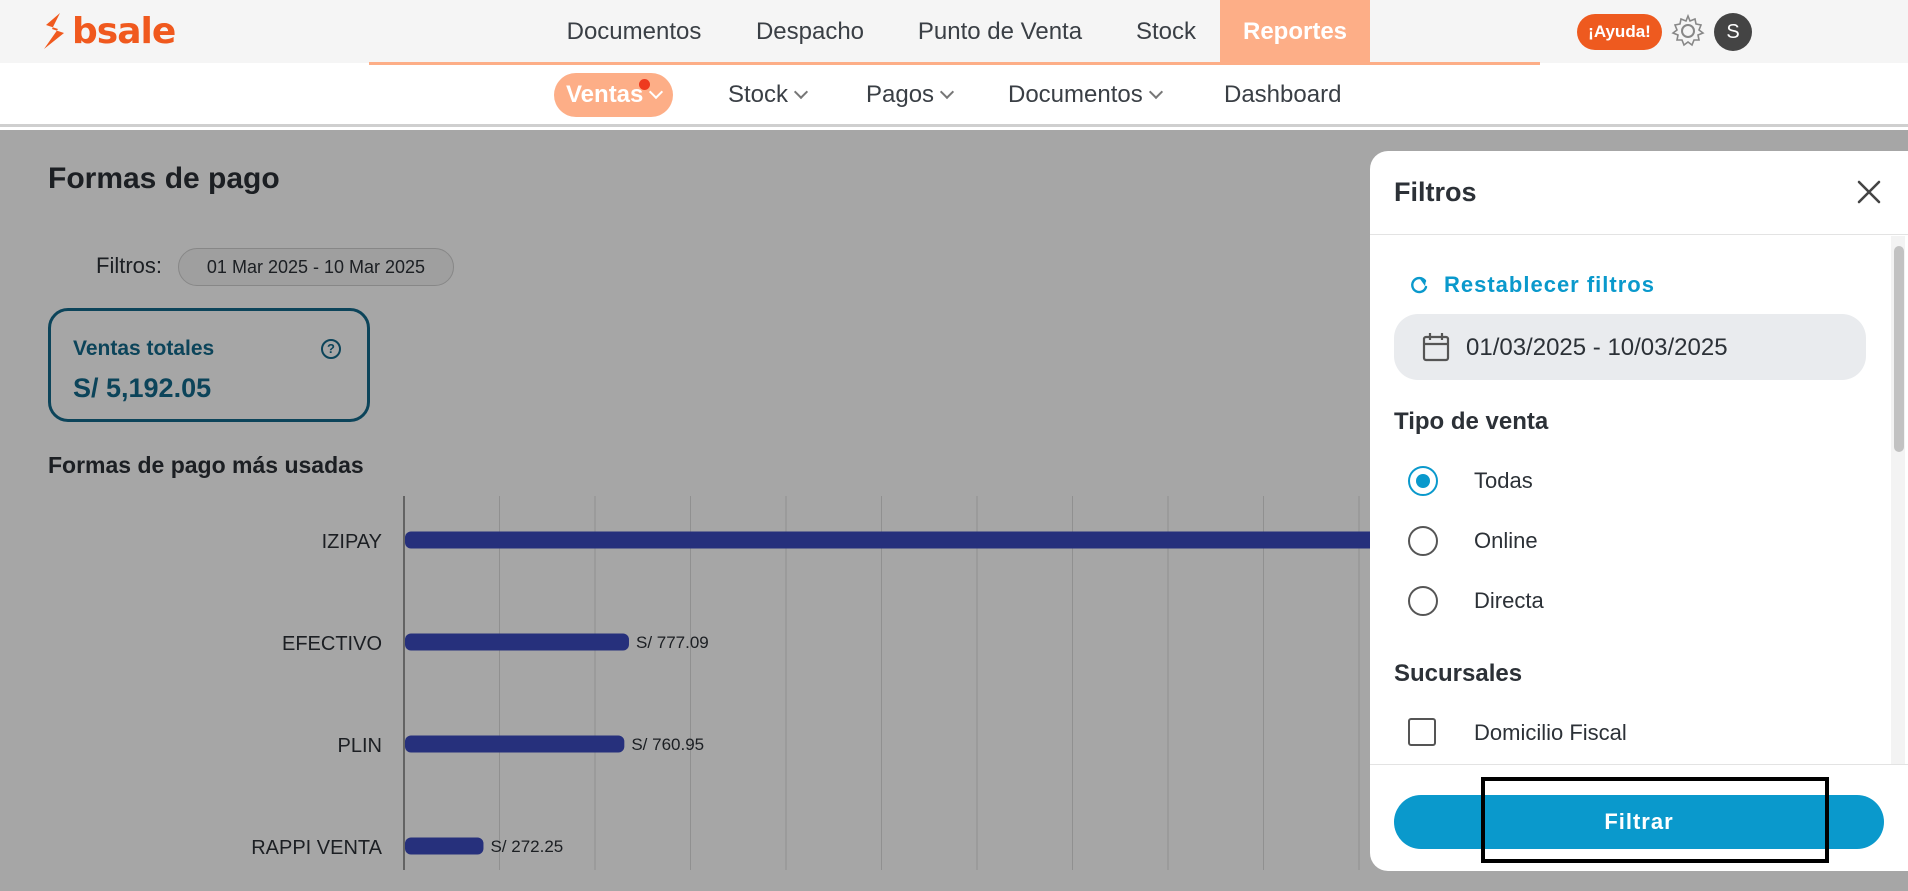 The image size is (1908, 891). Describe the element at coordinates (1639, 193) in the screenshot. I see `drawer-header: Filtros` at that location.